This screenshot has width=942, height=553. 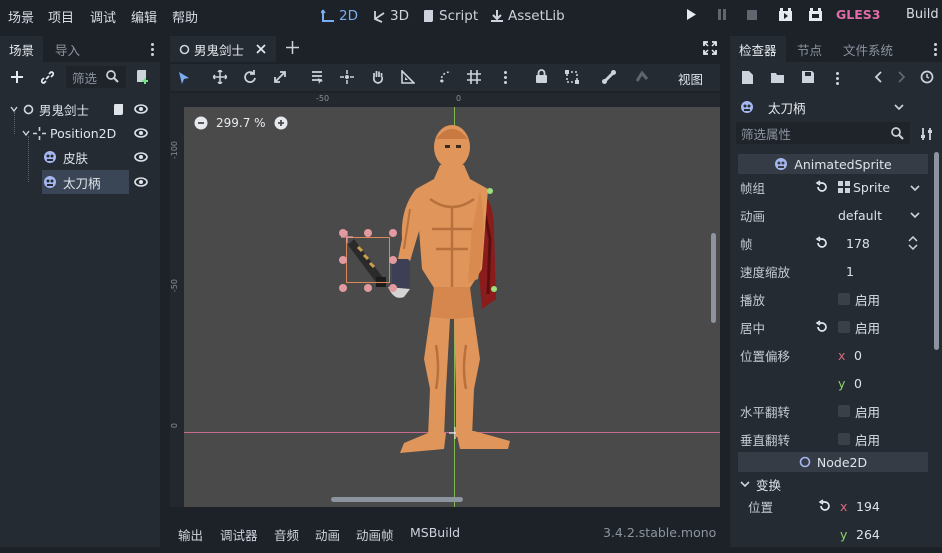 I want to click on pause-icon, so click(x=722, y=14).